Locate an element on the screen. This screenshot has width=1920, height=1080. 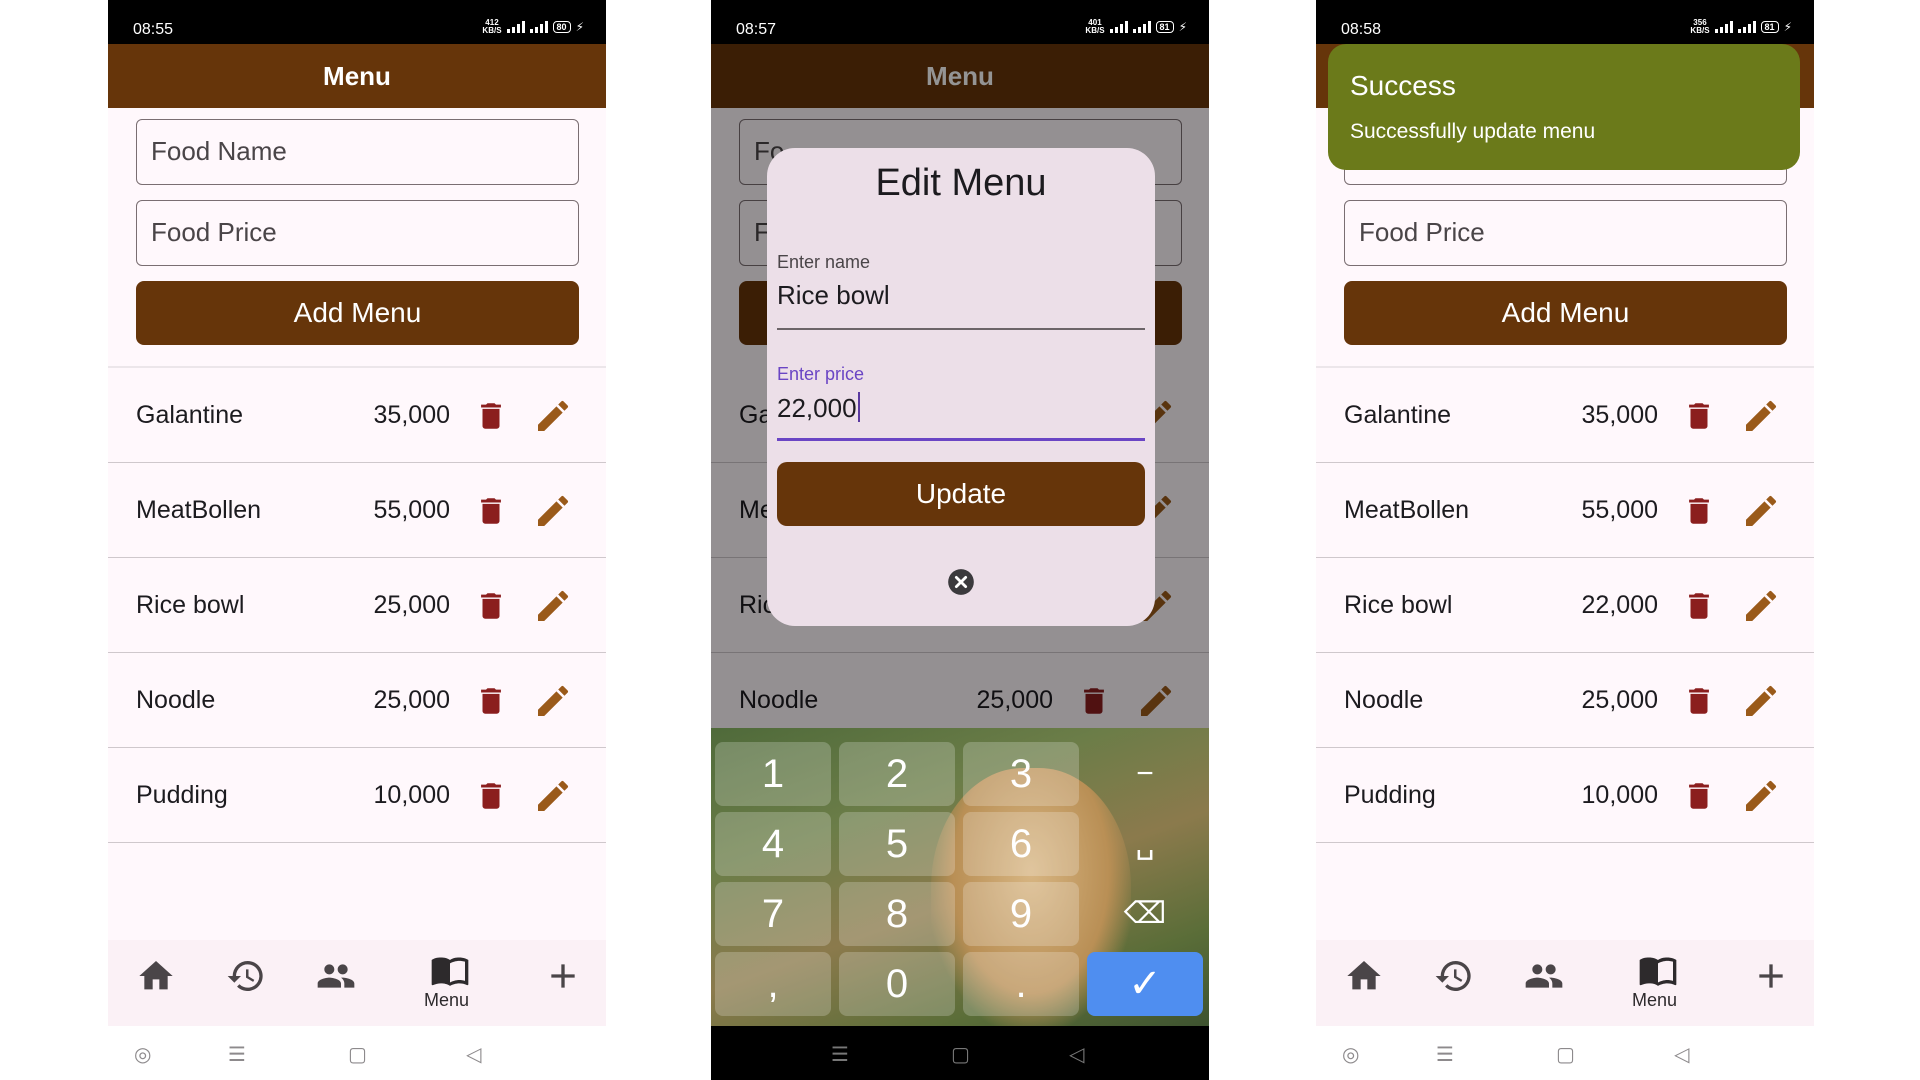
toast-title: Success is located at coordinates (1403, 85).